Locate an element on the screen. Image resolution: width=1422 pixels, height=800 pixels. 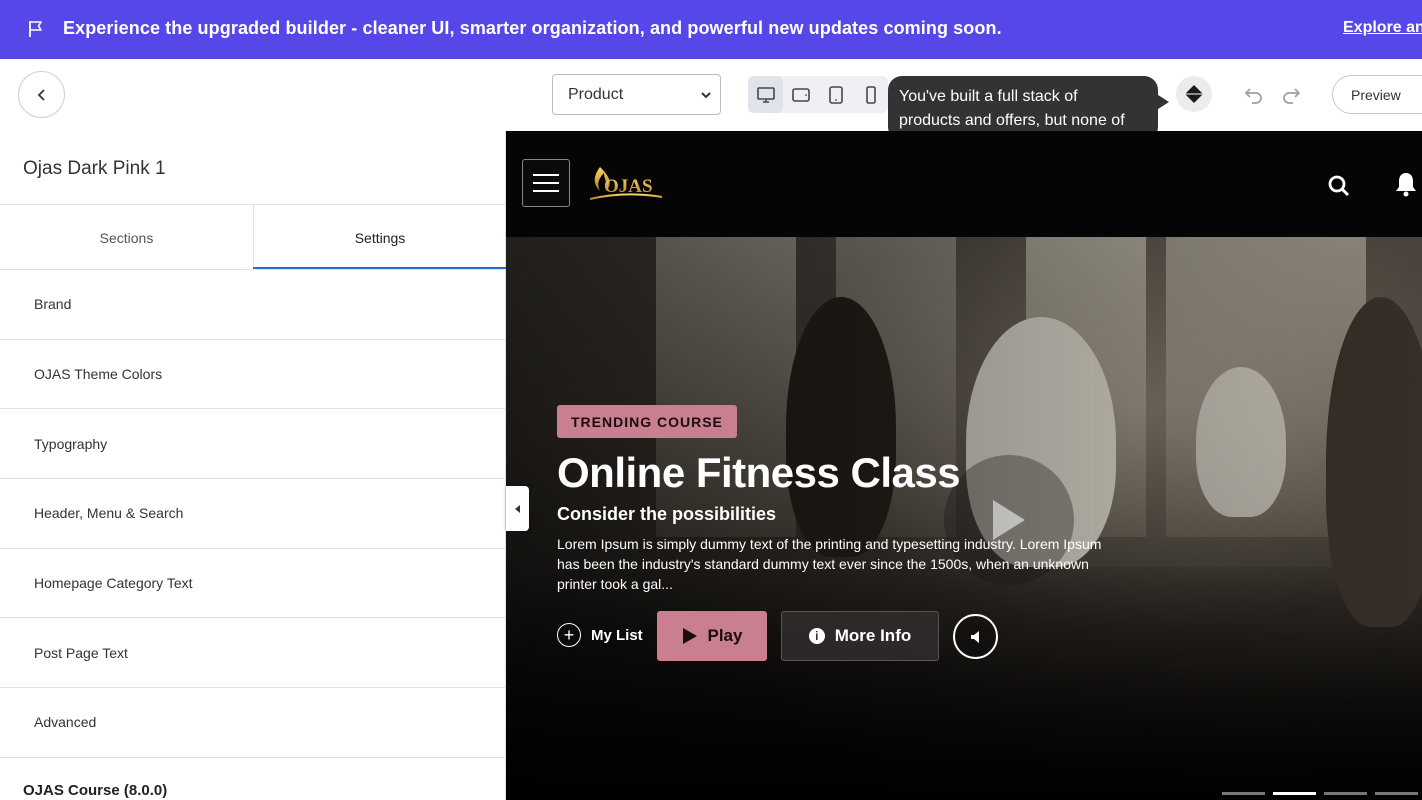
tooltip-arrow is located at coordinates (1162, 102).